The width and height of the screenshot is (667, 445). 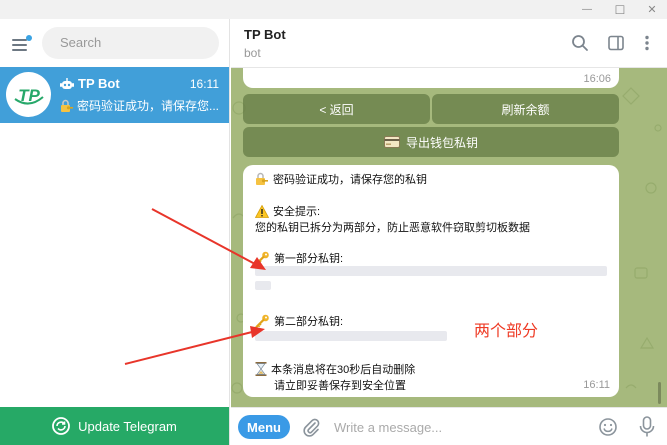 I want to click on chat-header: TP Bot bot, so click(x=449, y=43).